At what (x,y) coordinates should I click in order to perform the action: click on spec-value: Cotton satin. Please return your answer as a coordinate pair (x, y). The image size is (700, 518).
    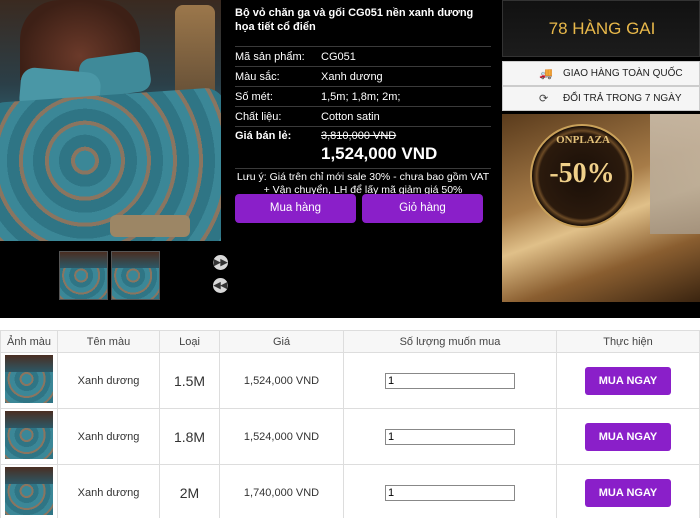
    Looking at the image, I should click on (350, 117).